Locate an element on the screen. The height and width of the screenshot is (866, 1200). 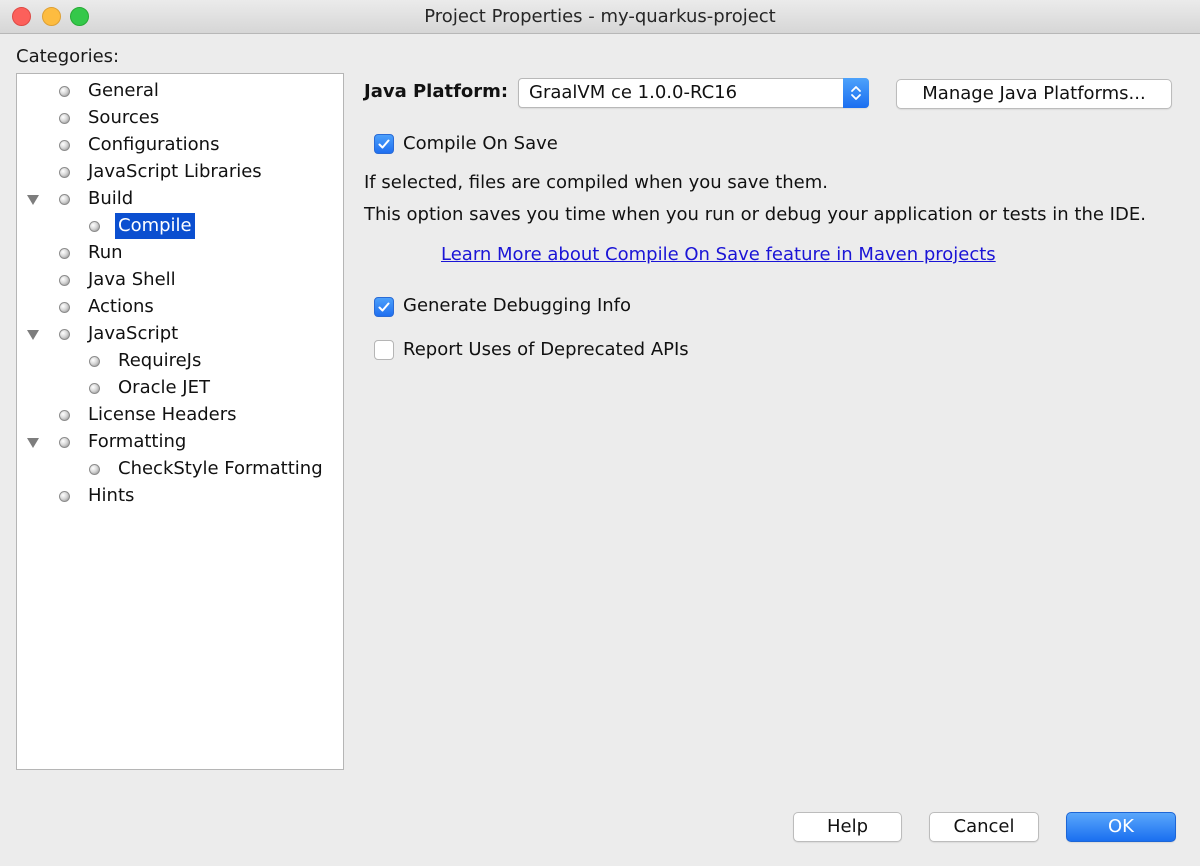
tree-item-license-headers: License Headers is located at coordinates (180, 415).